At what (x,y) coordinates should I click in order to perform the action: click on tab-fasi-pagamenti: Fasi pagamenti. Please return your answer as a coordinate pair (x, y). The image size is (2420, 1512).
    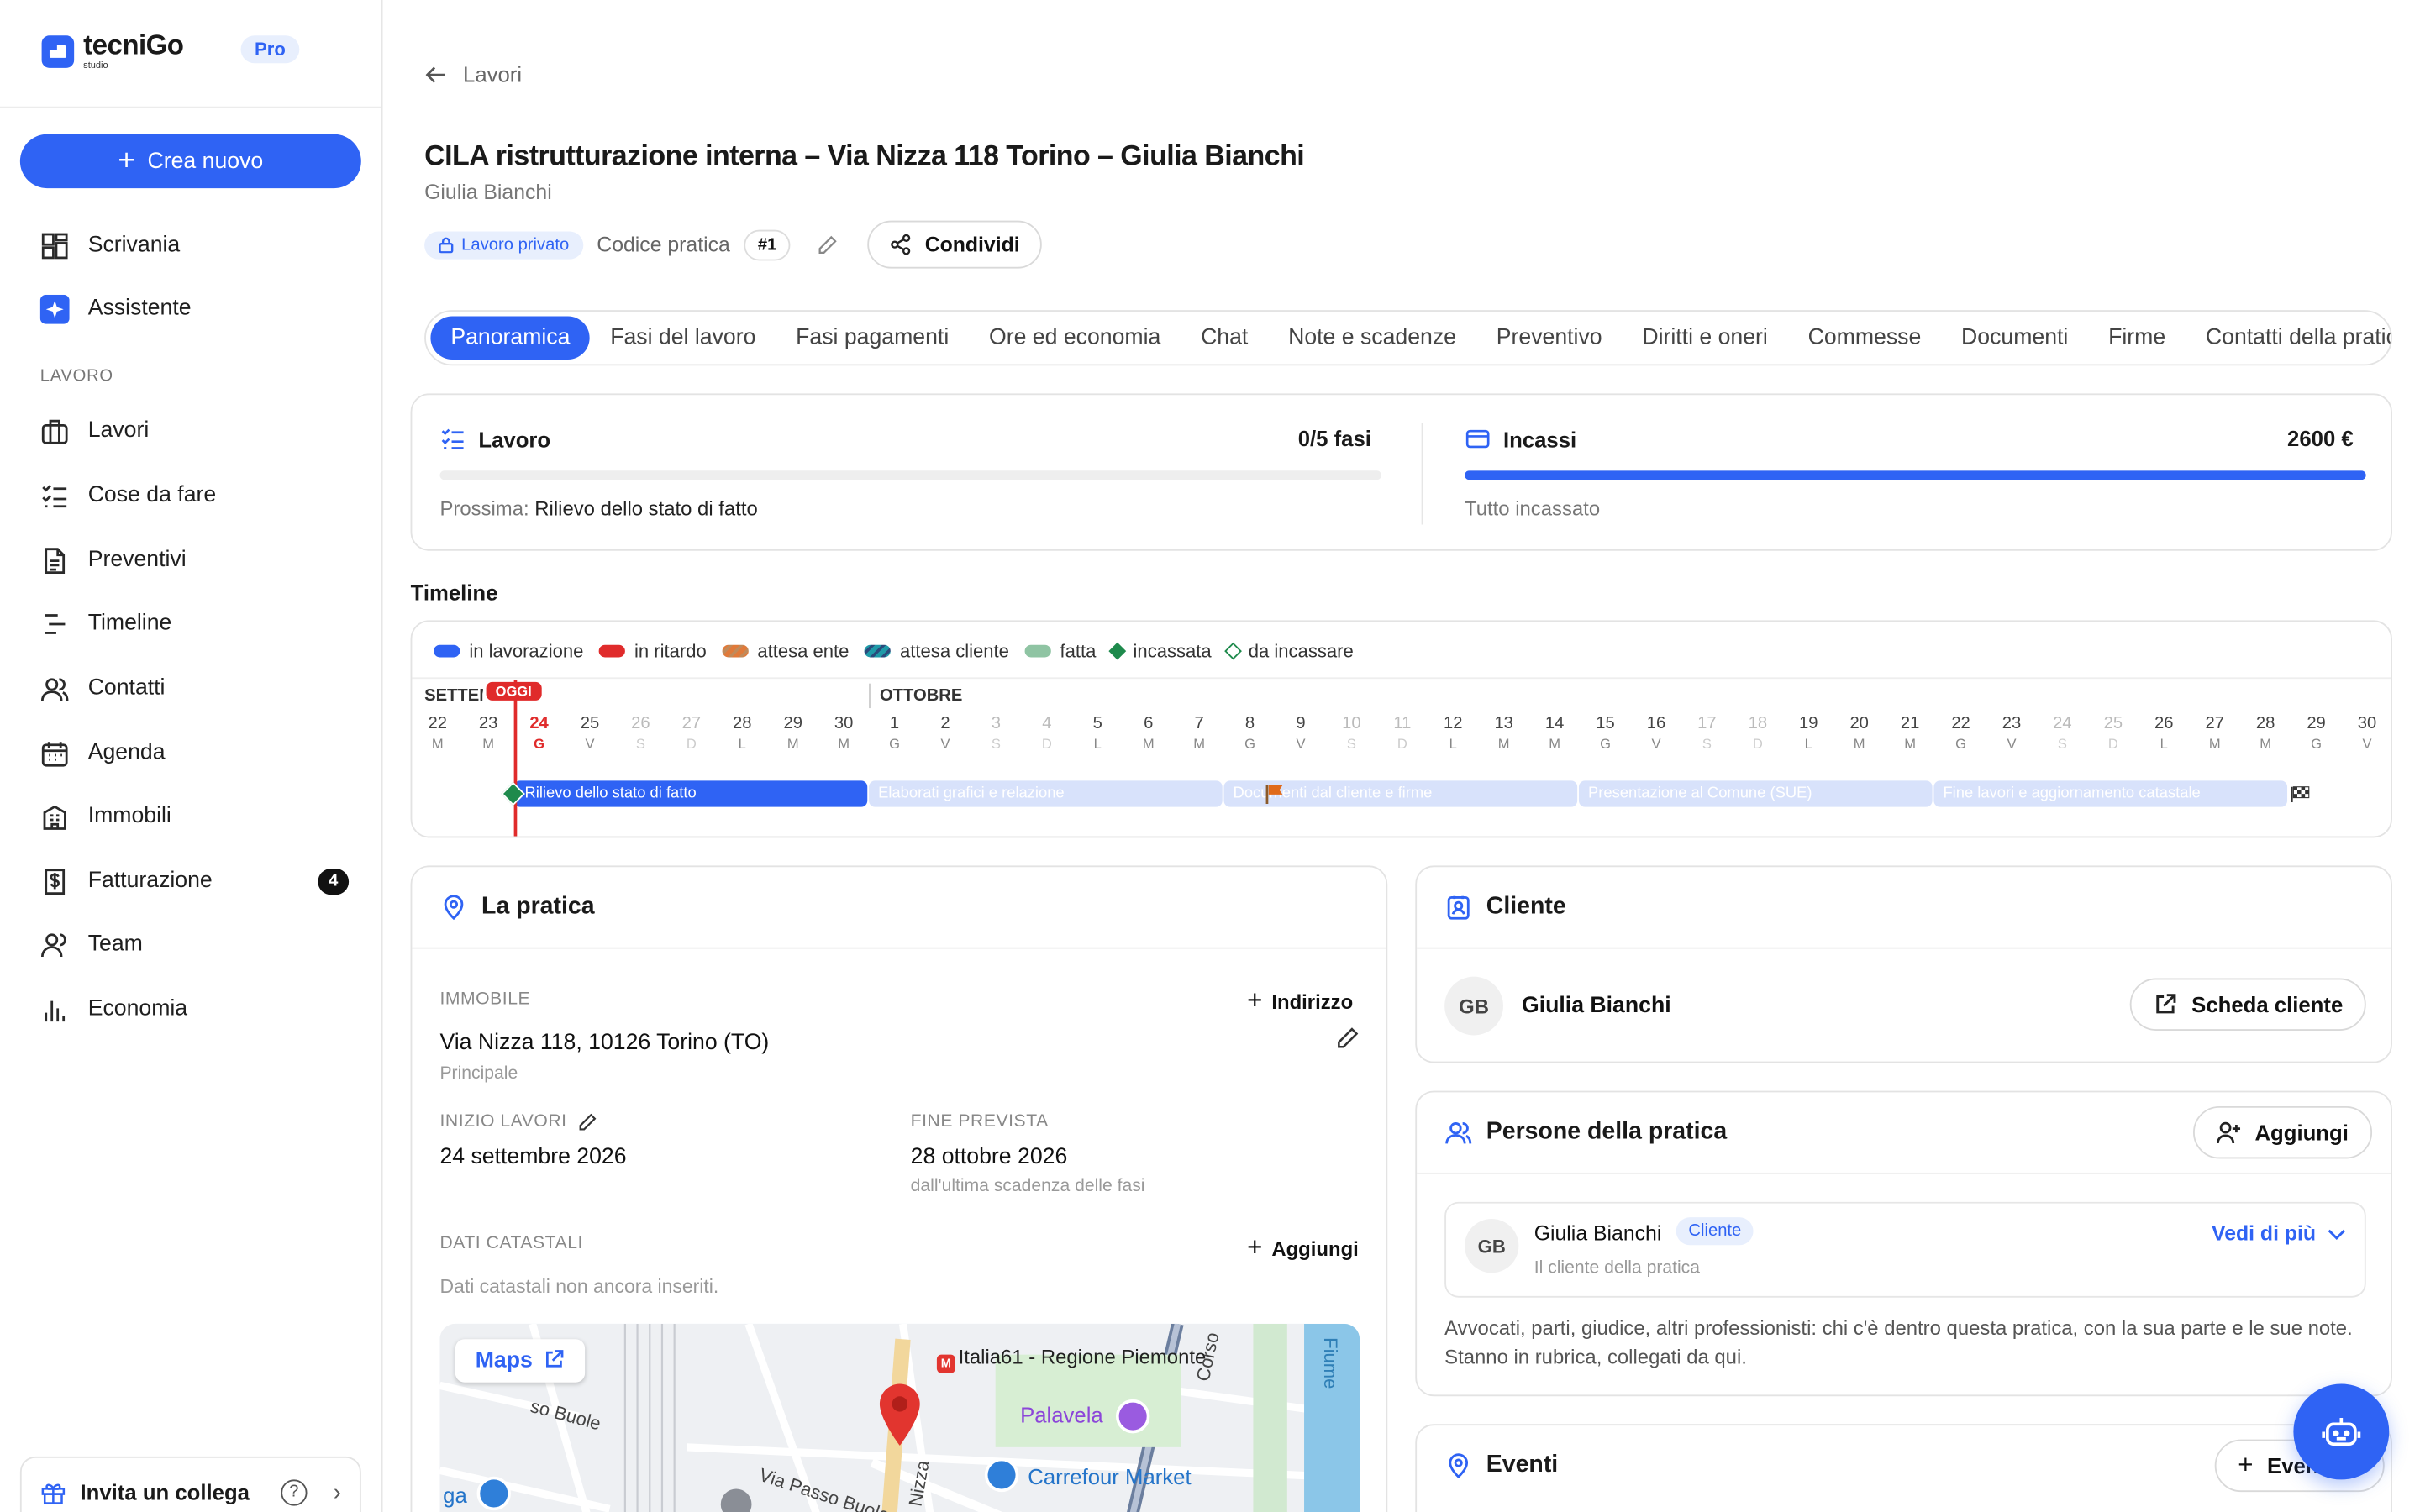
    Looking at the image, I should click on (872, 338).